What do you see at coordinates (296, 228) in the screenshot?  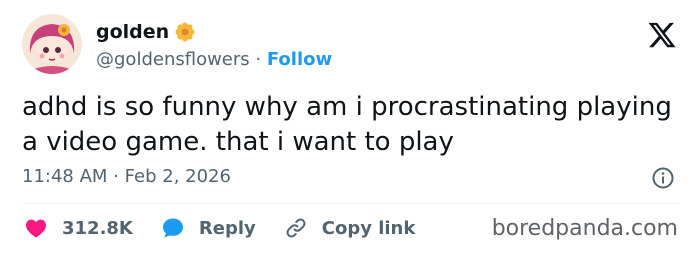 I see `link-icon` at bounding box center [296, 228].